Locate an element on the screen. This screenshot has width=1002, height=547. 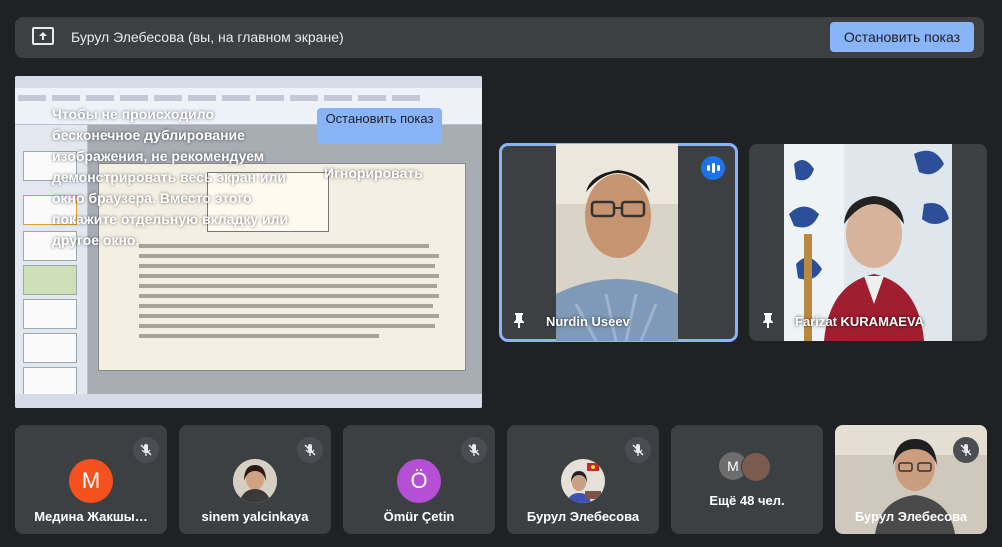
video-tile-nurdin: Nurdin Useev is located at coordinates (618, 242).